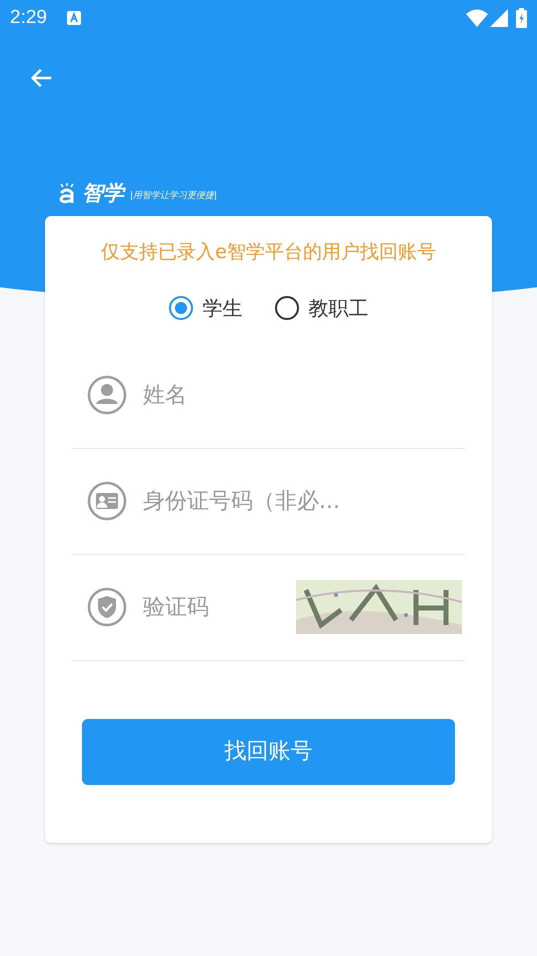 This screenshot has height=956, width=537. What do you see at coordinates (499, 18) in the screenshot?
I see `signal-icon` at bounding box center [499, 18].